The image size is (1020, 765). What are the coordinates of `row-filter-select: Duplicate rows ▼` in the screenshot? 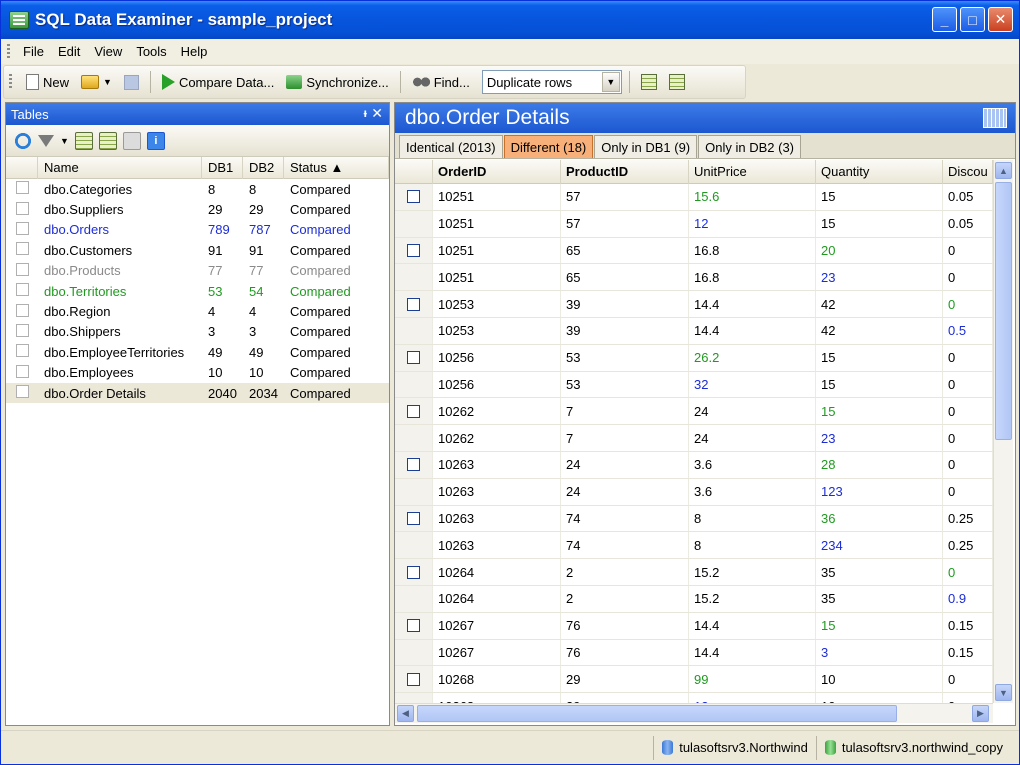 It's located at (551, 82).